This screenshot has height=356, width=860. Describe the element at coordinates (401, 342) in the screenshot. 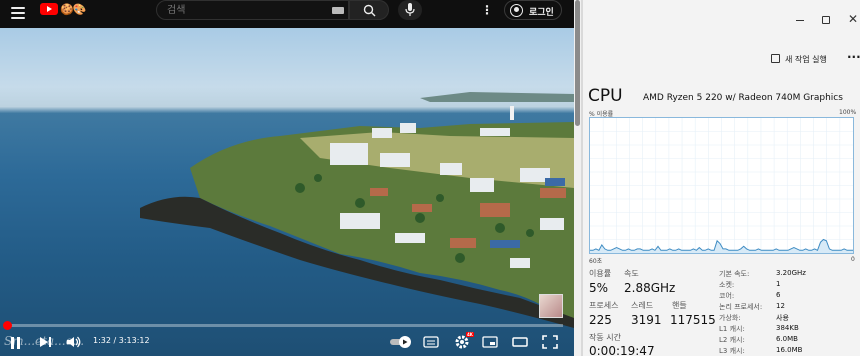

I see `autoplay-toggle` at that location.